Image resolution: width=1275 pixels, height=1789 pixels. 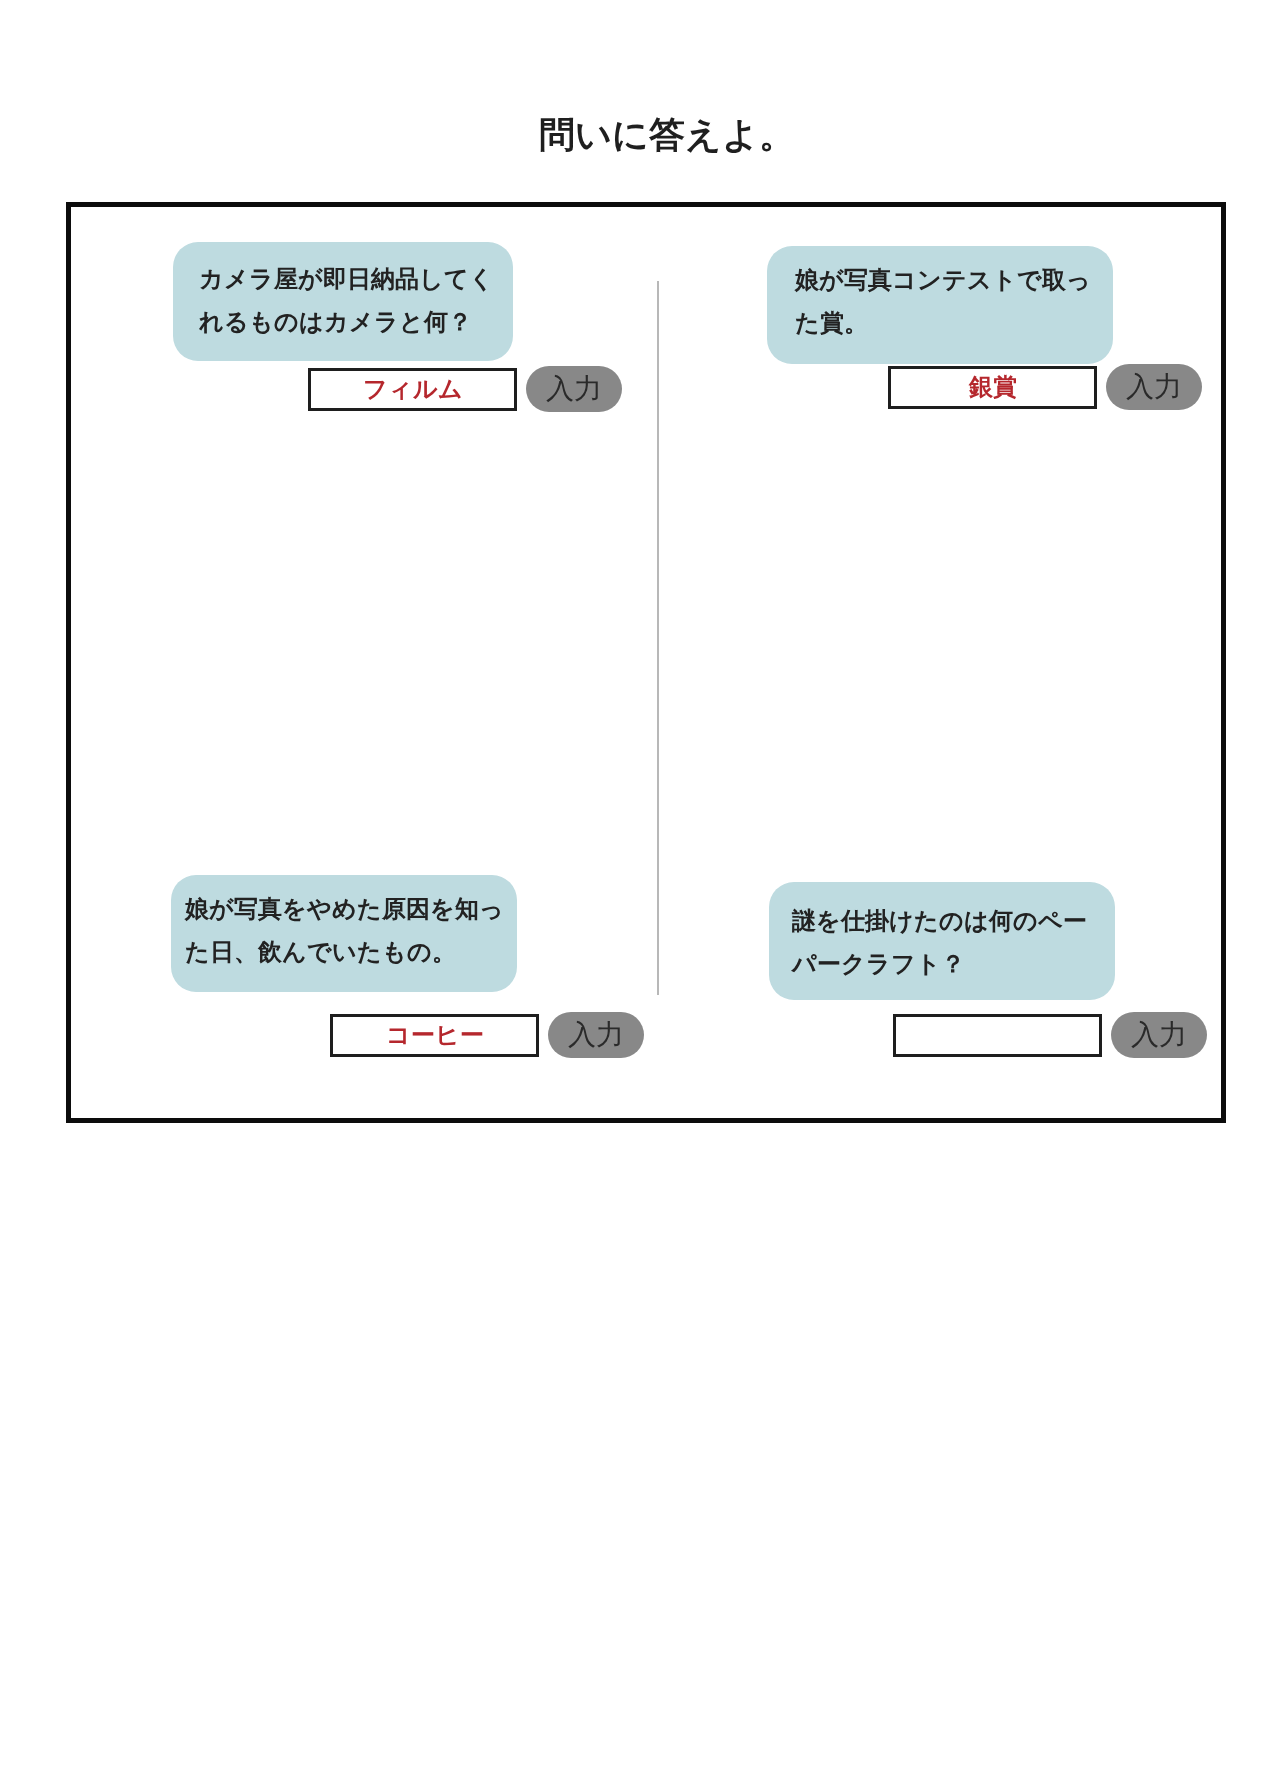 What do you see at coordinates (343, 301) in the screenshot?
I see `question-bubble: カメラ屋が即日納品してくれるものはカメラと何？` at bounding box center [343, 301].